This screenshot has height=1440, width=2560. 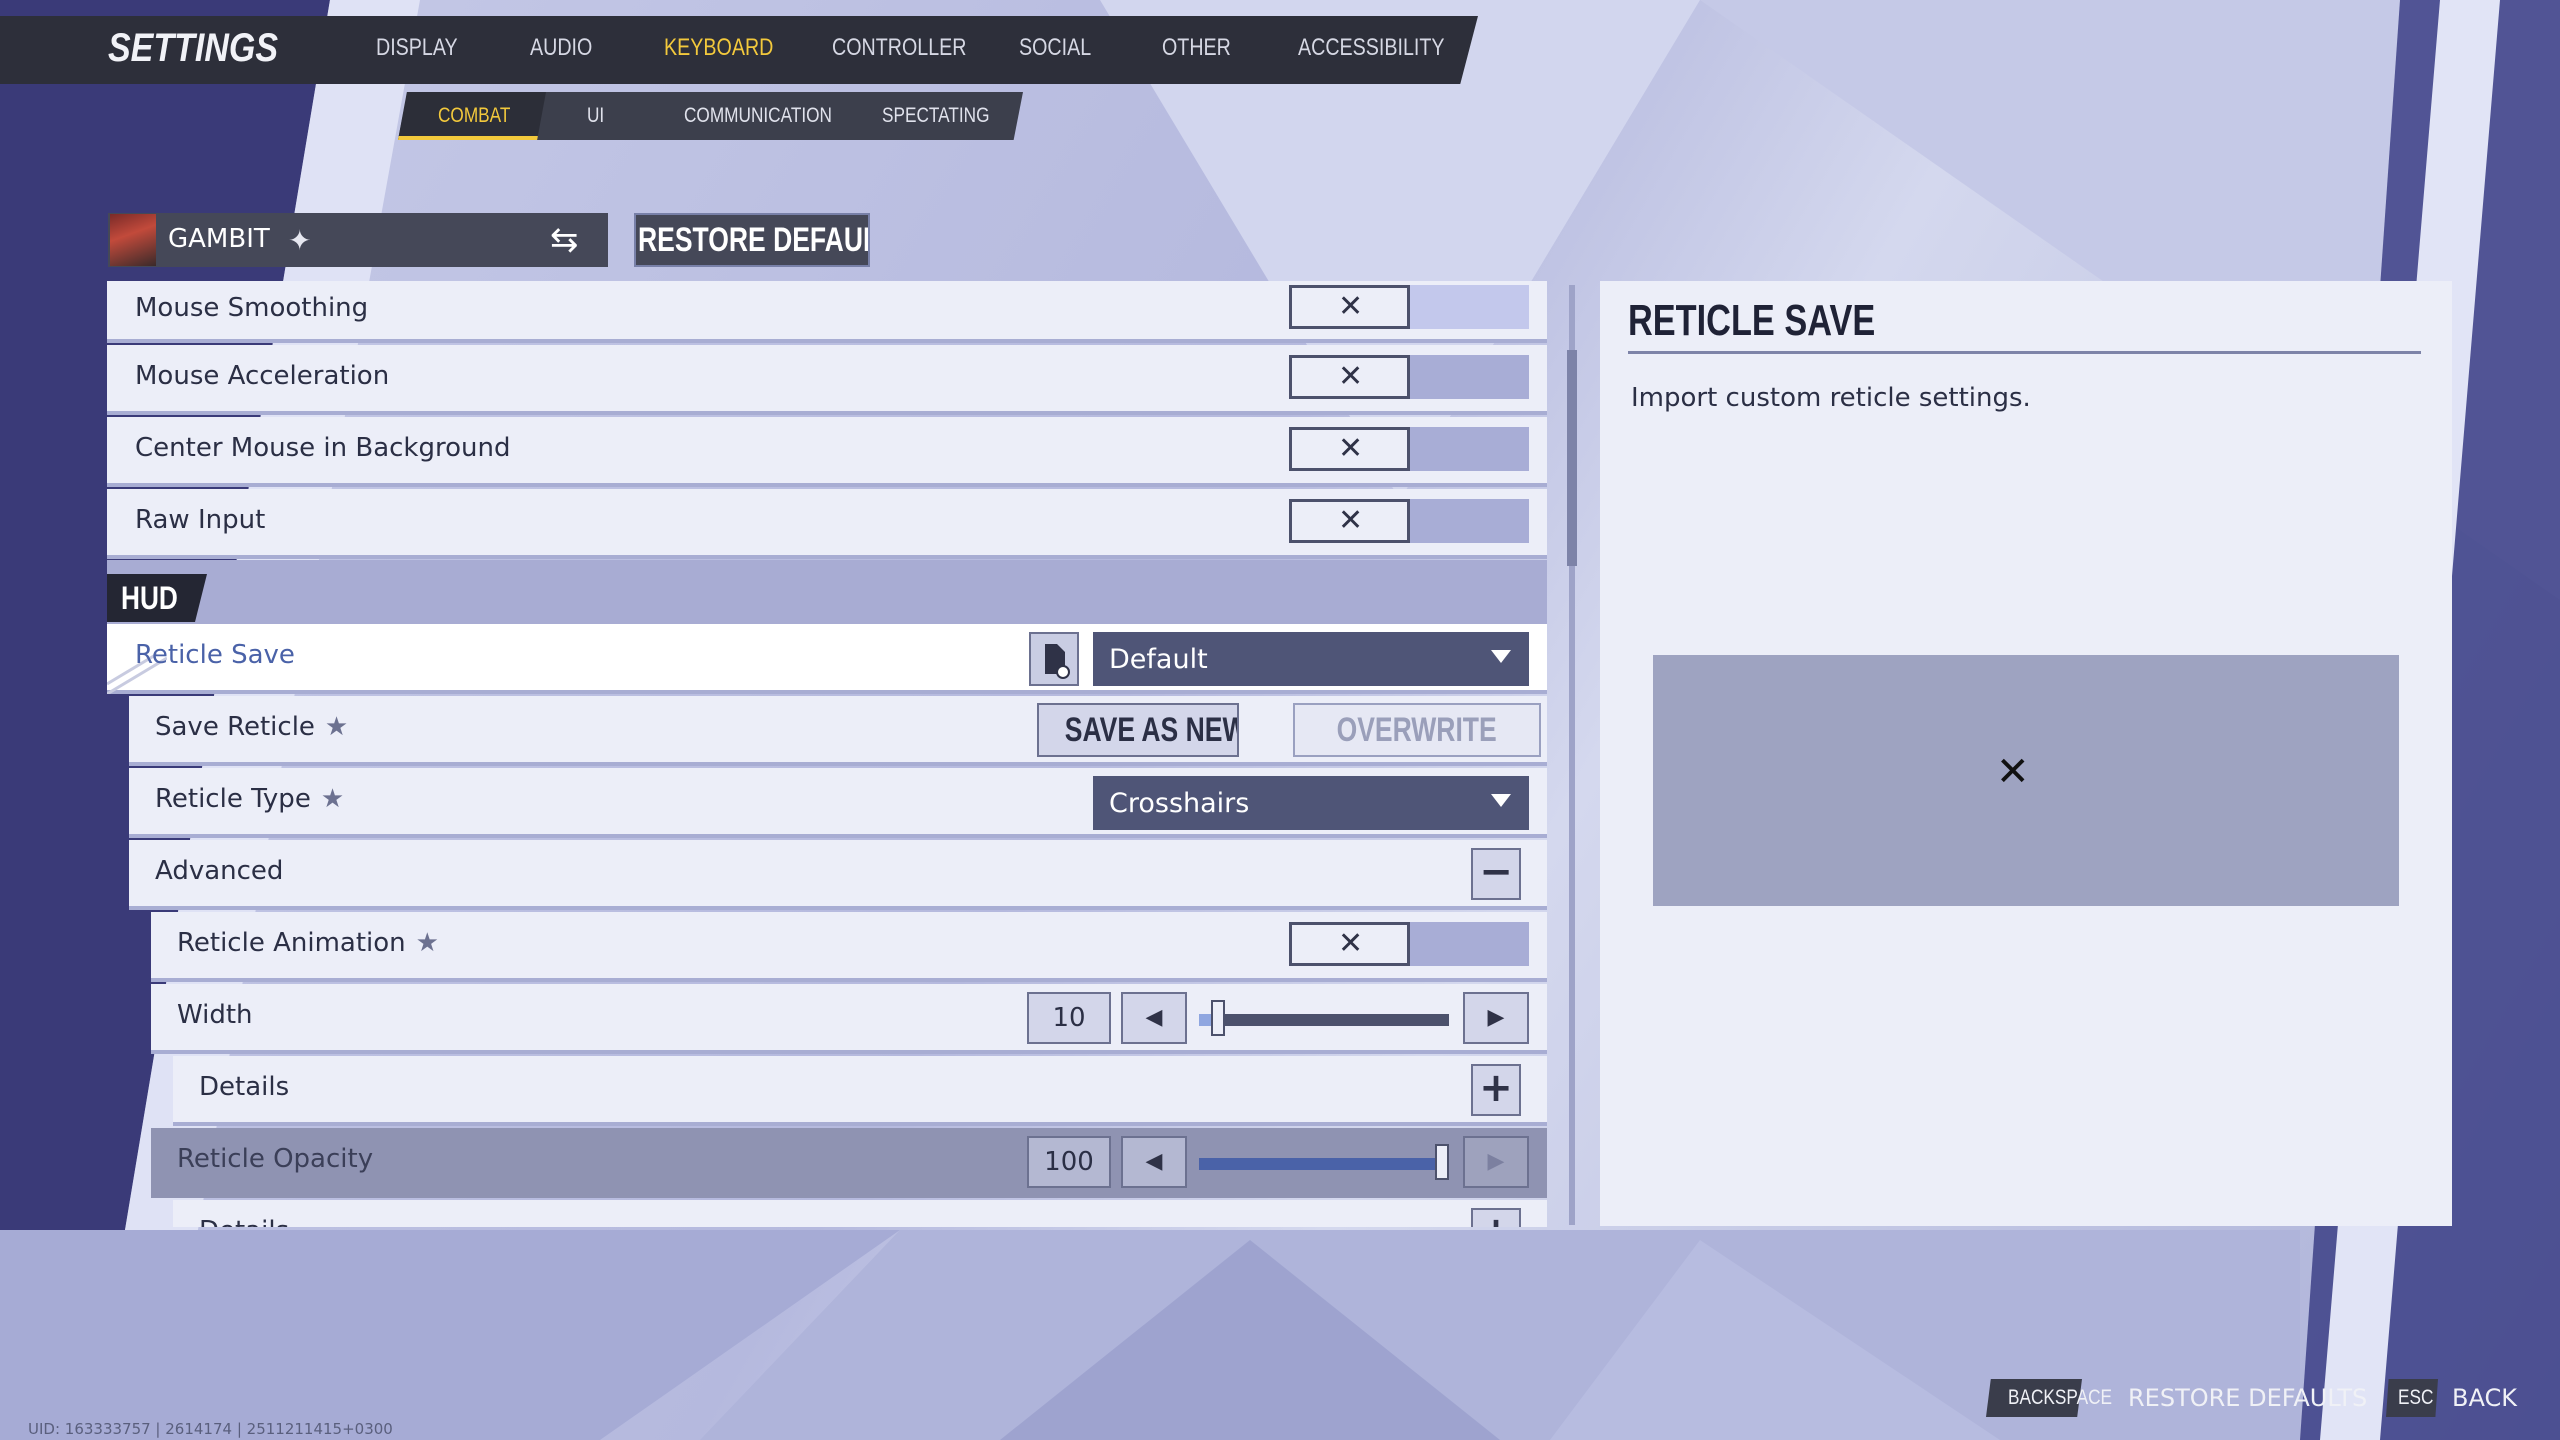 I want to click on setting-label: Width, so click(x=215, y=1015).